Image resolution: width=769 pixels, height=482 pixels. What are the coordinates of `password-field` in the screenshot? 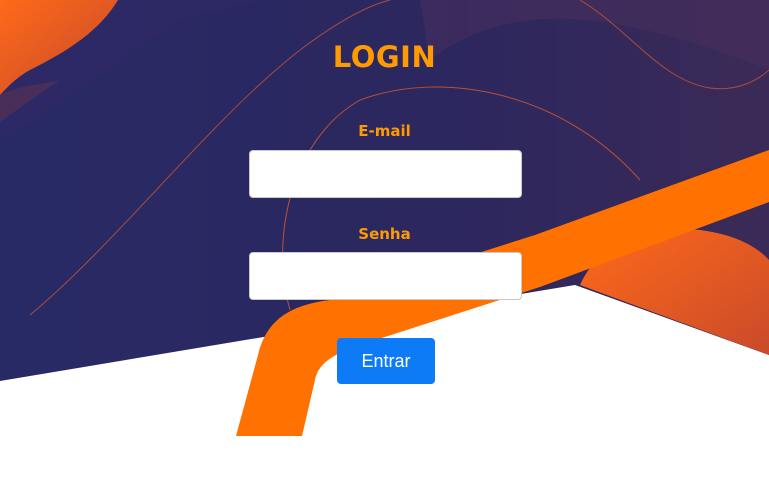 It's located at (385, 276).